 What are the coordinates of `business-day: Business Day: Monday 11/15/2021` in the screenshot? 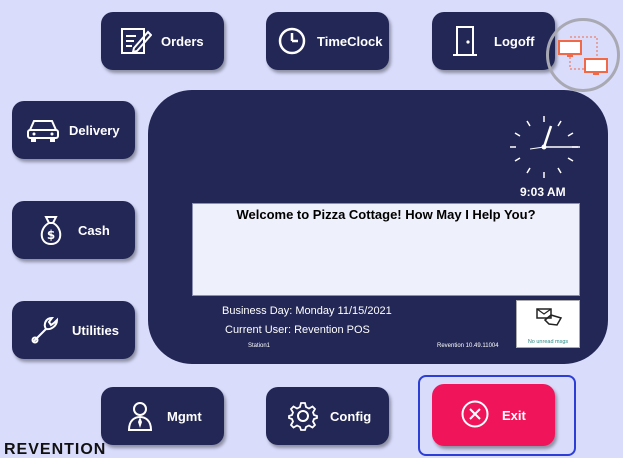 It's located at (307, 311).